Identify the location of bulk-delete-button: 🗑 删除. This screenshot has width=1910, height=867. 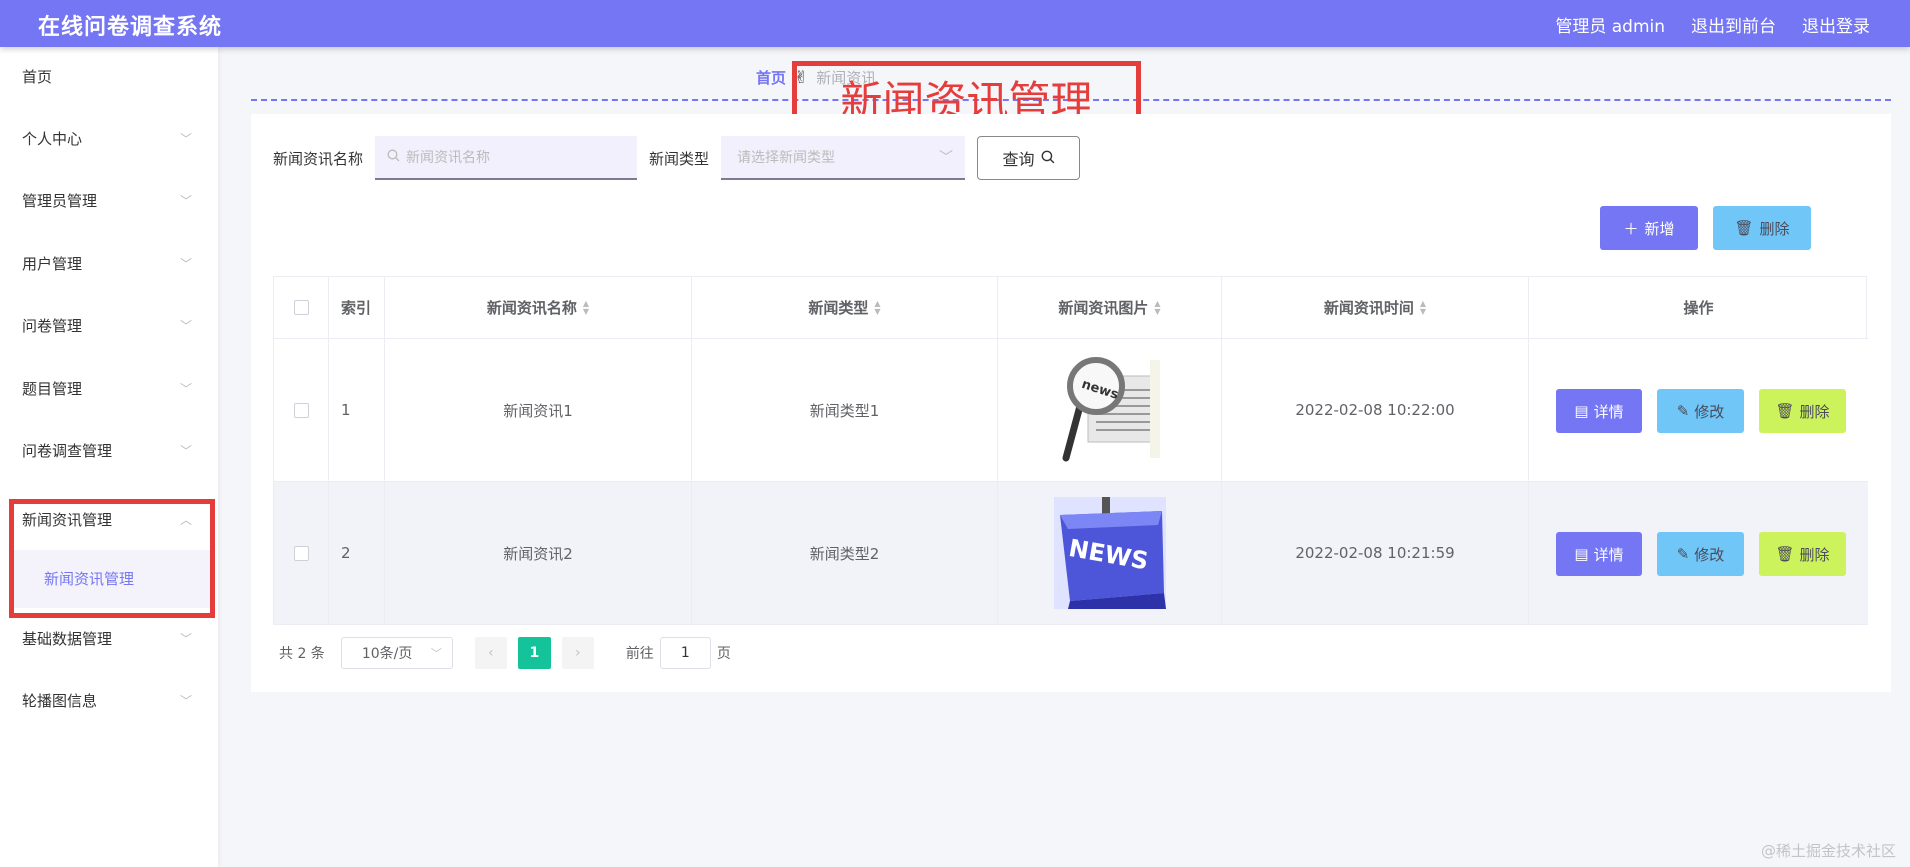
(1762, 228).